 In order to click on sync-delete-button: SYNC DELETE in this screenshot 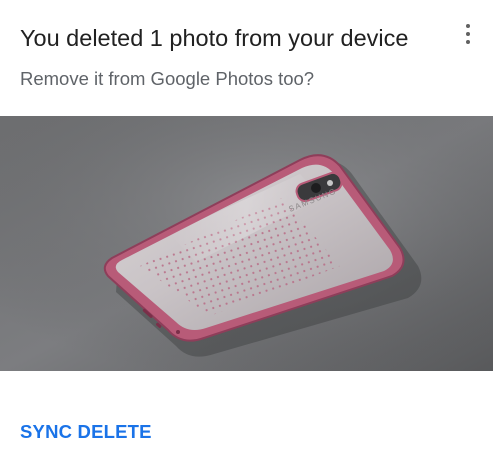, I will do `click(86, 432)`.